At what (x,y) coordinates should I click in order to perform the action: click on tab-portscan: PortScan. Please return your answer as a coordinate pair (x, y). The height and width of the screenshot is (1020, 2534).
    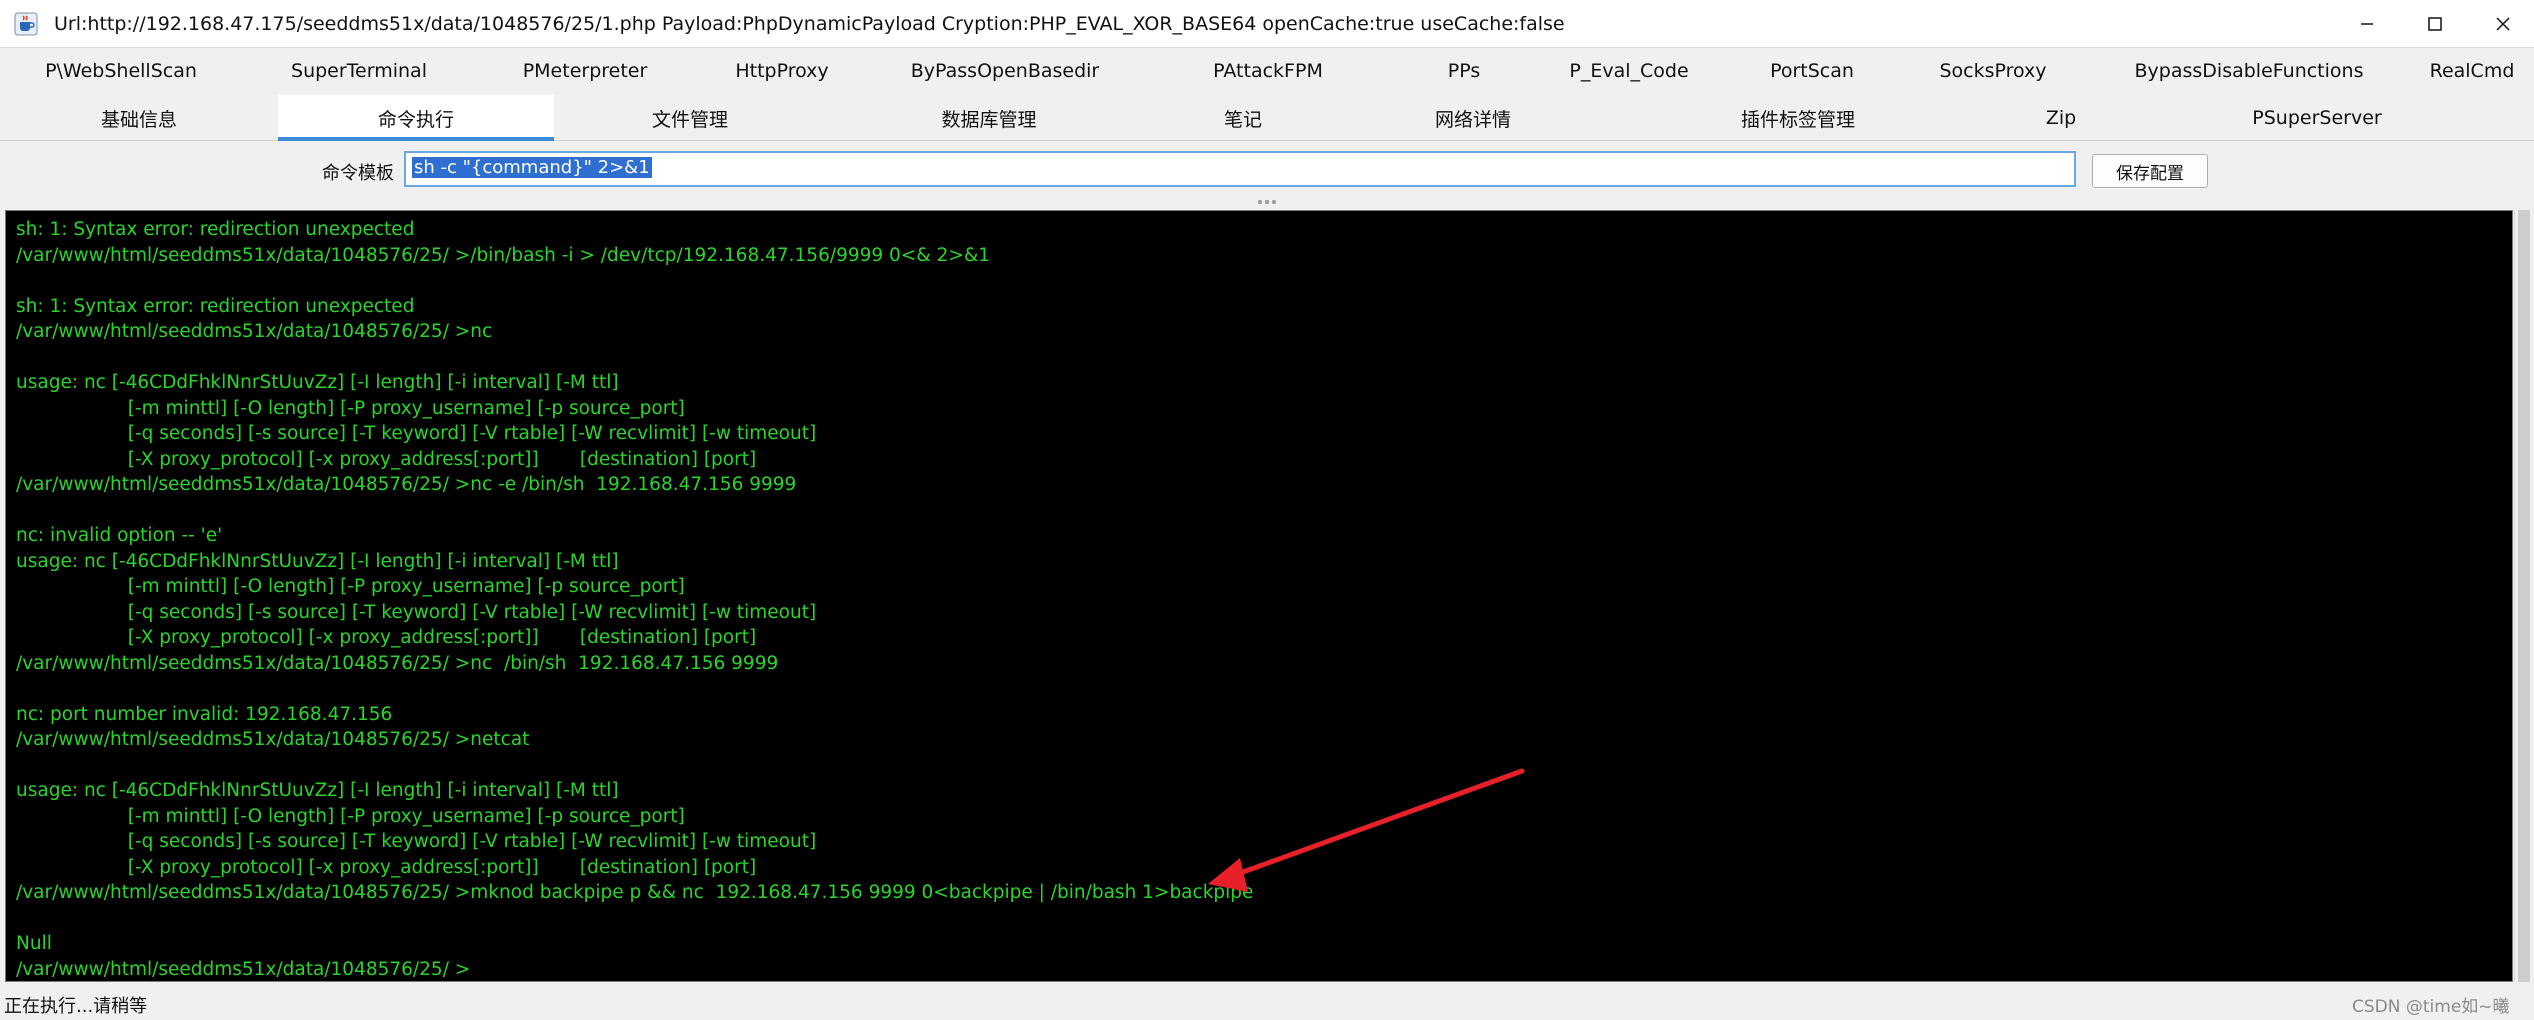
    Looking at the image, I should click on (1812, 71).